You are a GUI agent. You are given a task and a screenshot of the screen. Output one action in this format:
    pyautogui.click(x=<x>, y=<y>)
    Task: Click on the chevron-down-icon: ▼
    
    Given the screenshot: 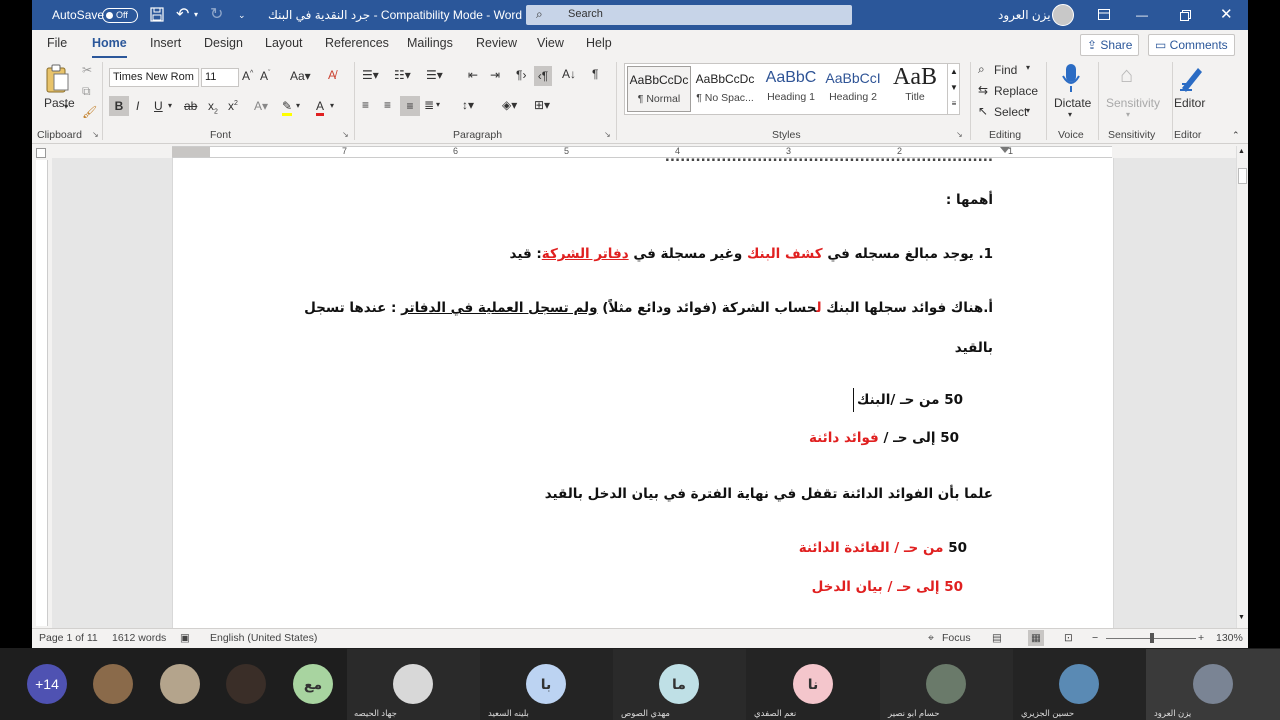 What is the action you would take?
    pyautogui.click(x=954, y=87)
    